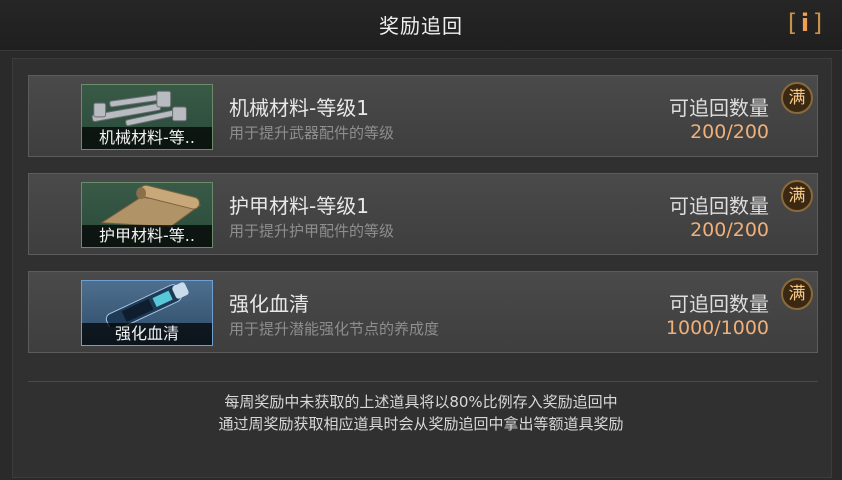 Image resolution: width=842 pixels, height=480 pixels. I want to click on page-title: 奖励追回, so click(421, 26).